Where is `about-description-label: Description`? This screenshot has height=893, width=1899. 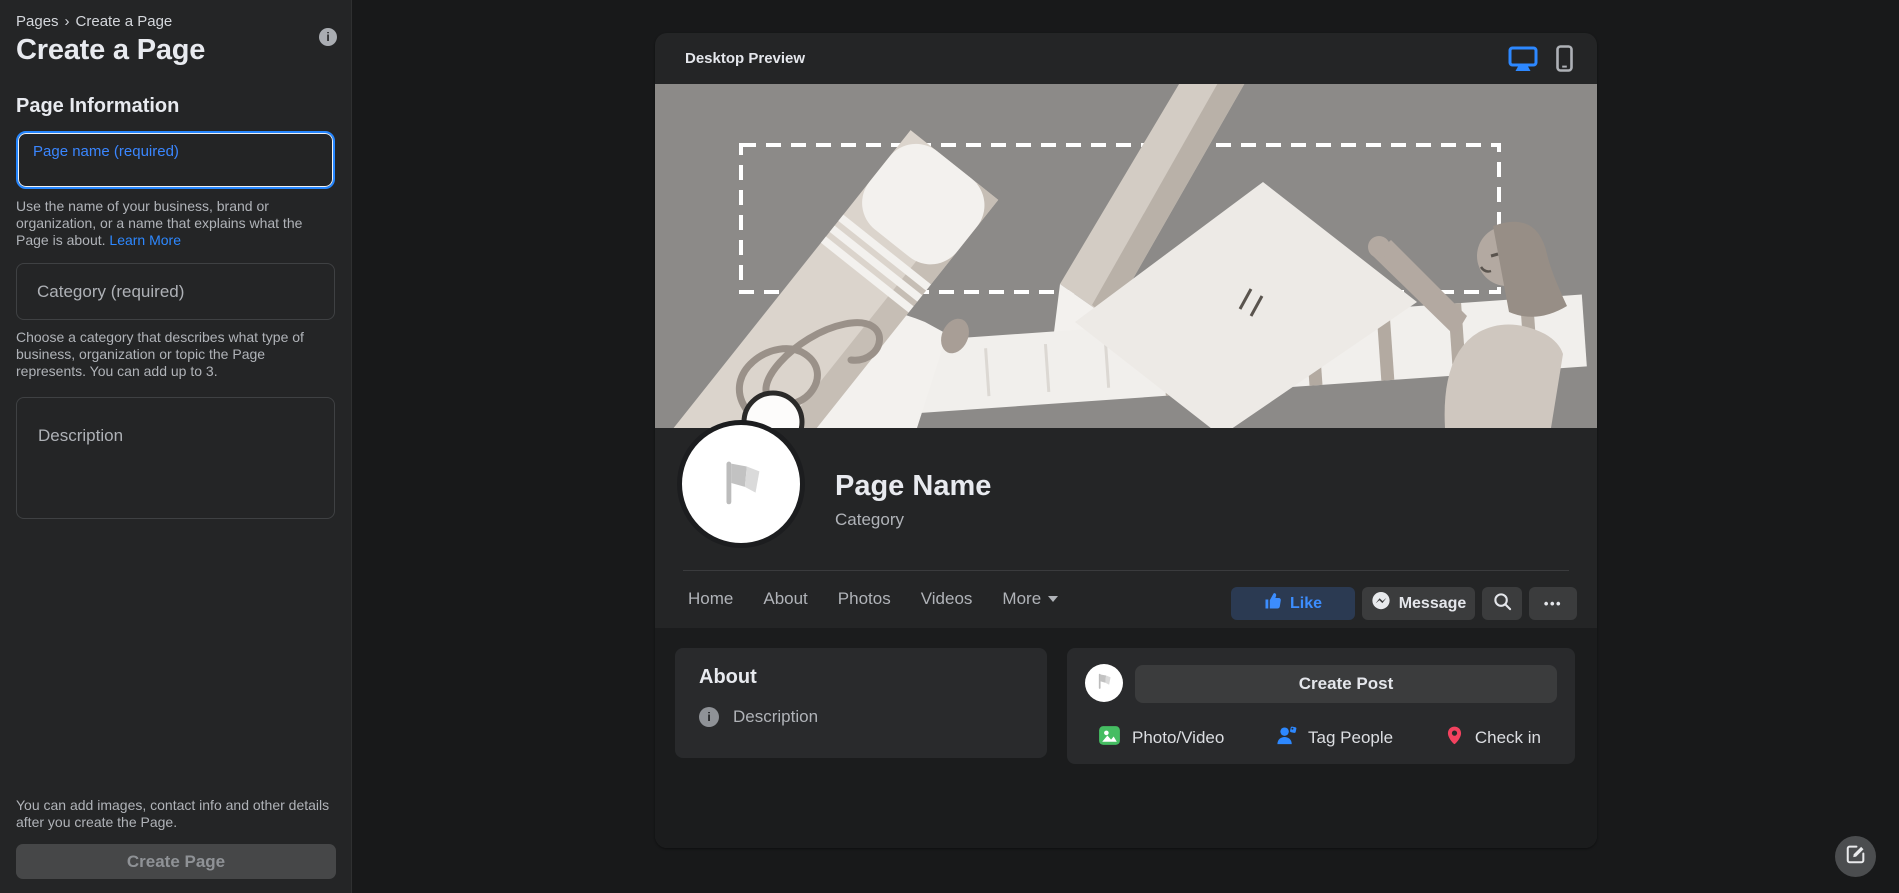
about-description-label: Description is located at coordinates (776, 716).